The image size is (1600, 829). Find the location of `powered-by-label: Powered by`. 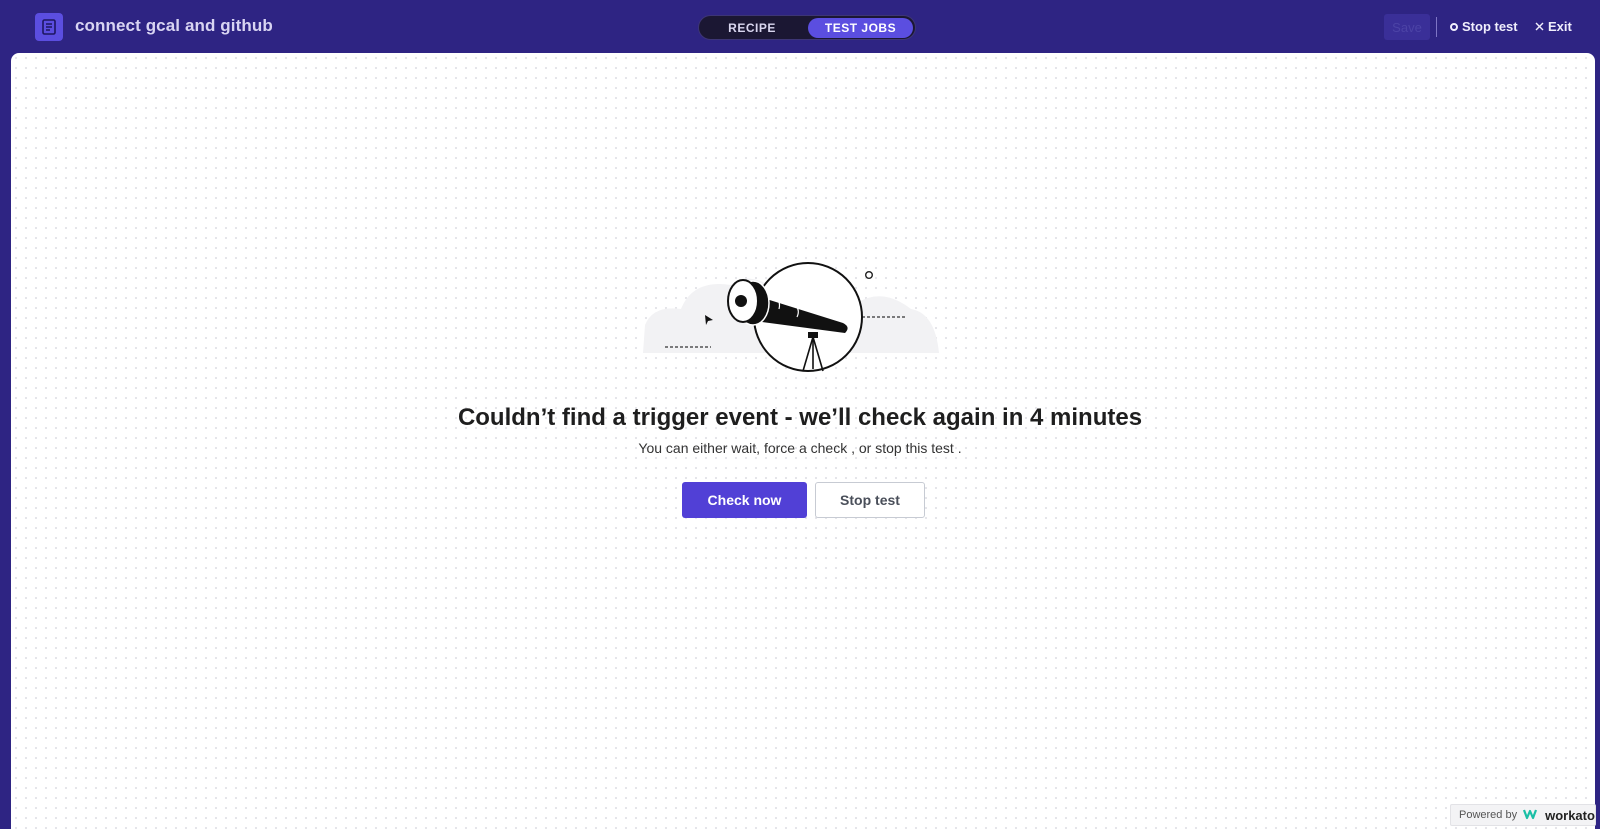

powered-by-label: Powered by is located at coordinates (1488, 815).